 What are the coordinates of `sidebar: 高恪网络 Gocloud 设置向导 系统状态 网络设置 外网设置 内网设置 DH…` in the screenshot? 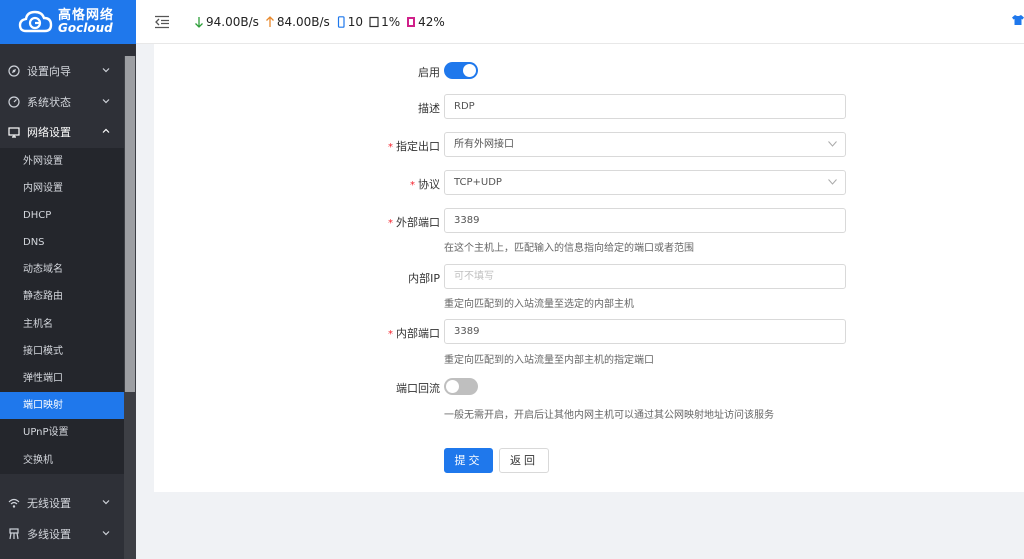 It's located at (68, 279).